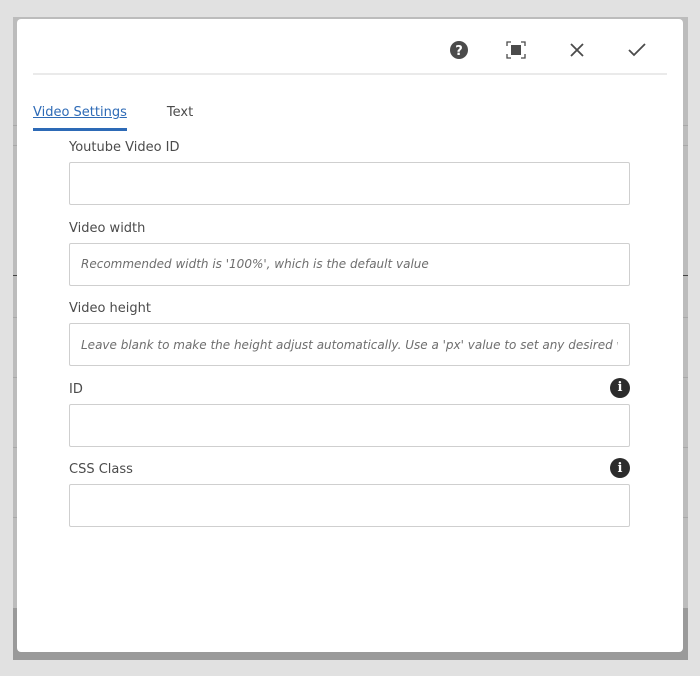 The image size is (700, 676). What do you see at coordinates (349, 183) in the screenshot?
I see `youtube-video-id-input` at bounding box center [349, 183].